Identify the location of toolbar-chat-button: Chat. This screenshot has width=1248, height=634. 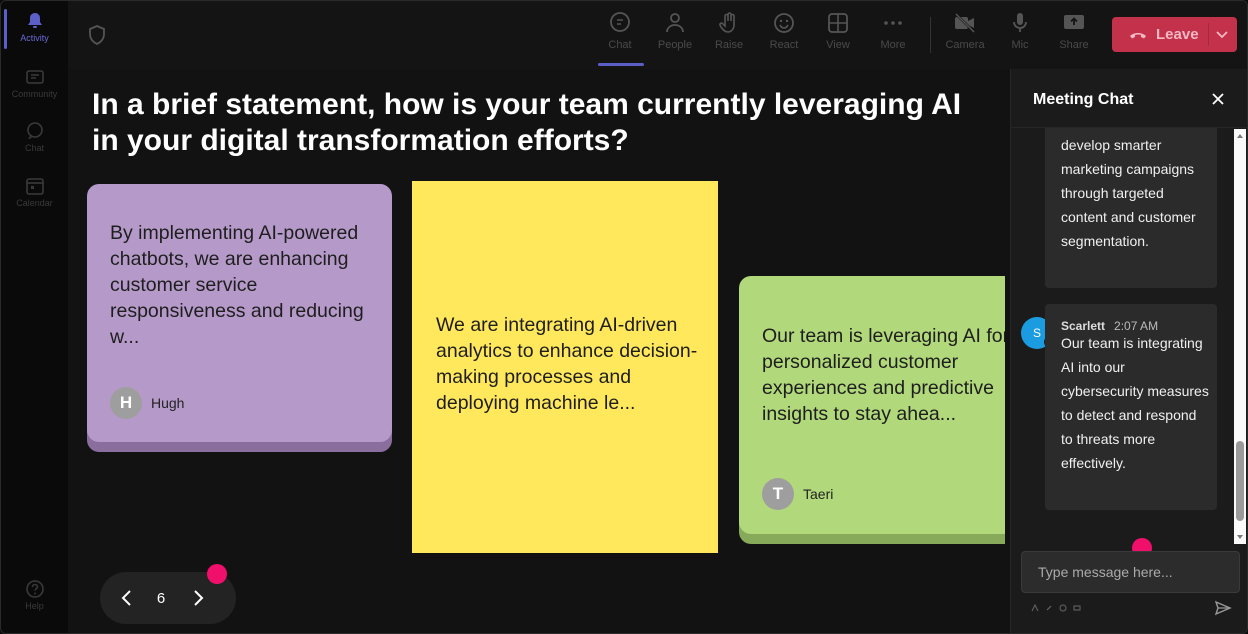
(620, 31).